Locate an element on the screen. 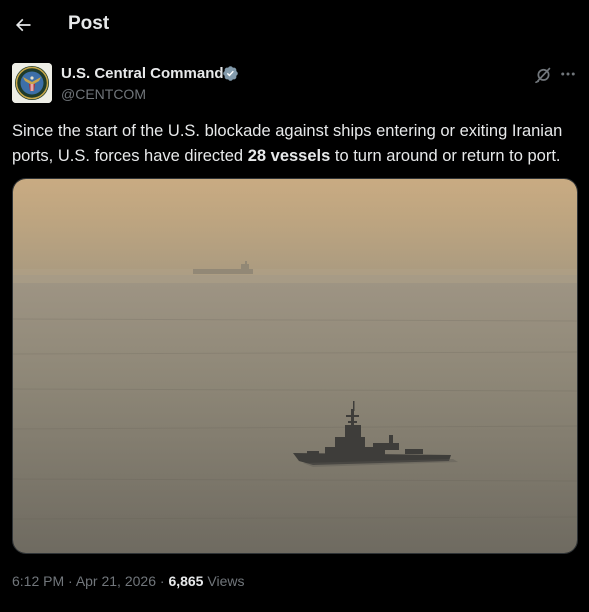 Image resolution: width=589 pixels, height=612 pixels. tweet-date: Apr 21, 2026 is located at coordinates (116, 581).